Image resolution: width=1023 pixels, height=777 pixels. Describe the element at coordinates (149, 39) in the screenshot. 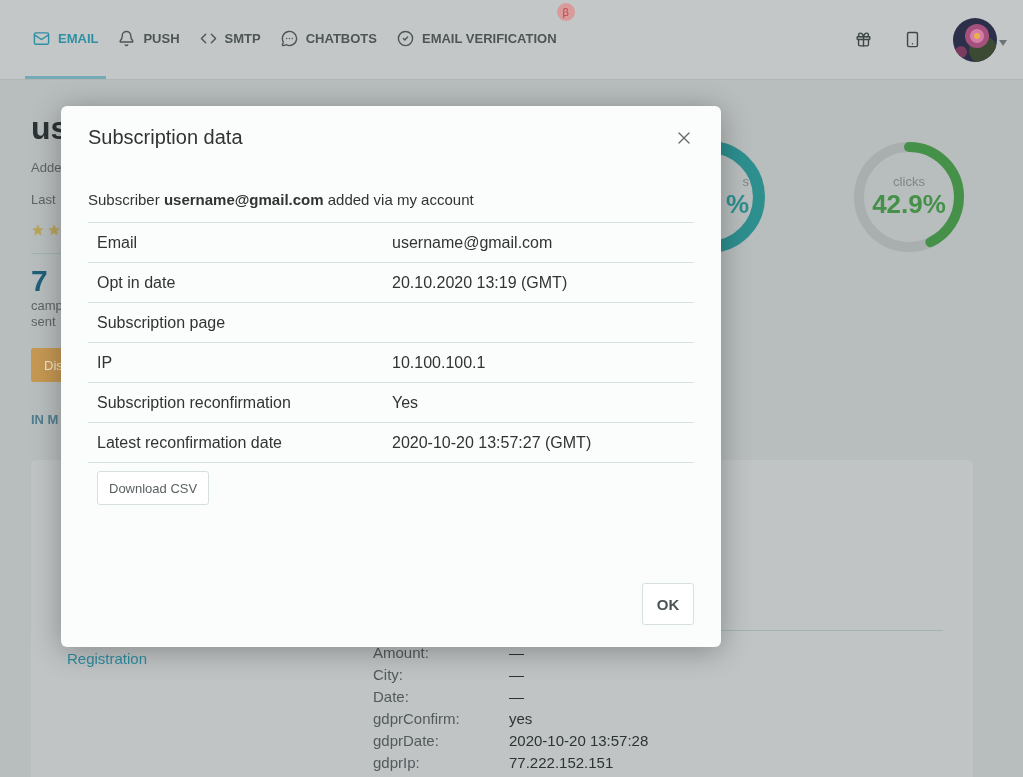

I see `nav-tab: PUSH` at that location.